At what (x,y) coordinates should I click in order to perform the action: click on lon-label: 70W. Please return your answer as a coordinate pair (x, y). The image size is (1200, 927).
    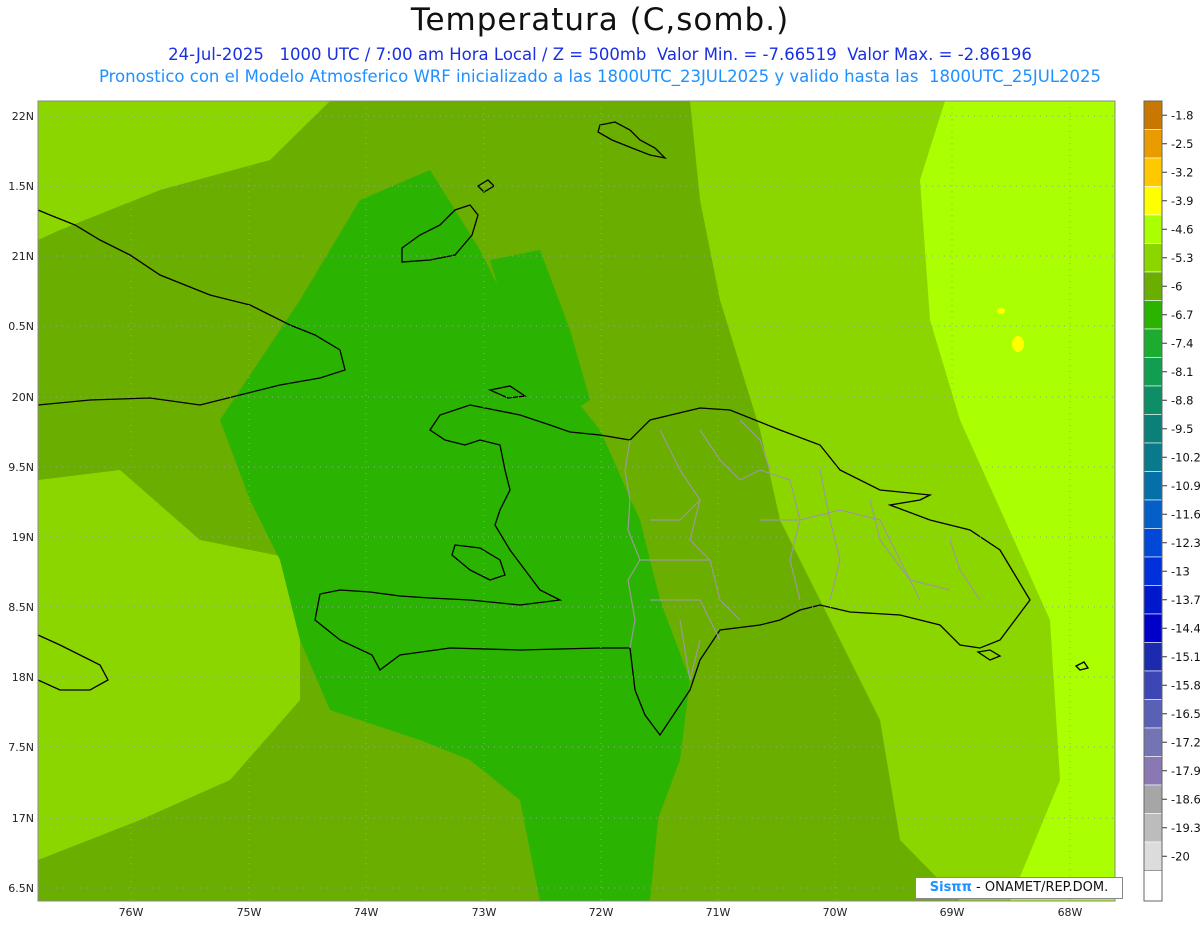
    Looking at the image, I should click on (835, 912).